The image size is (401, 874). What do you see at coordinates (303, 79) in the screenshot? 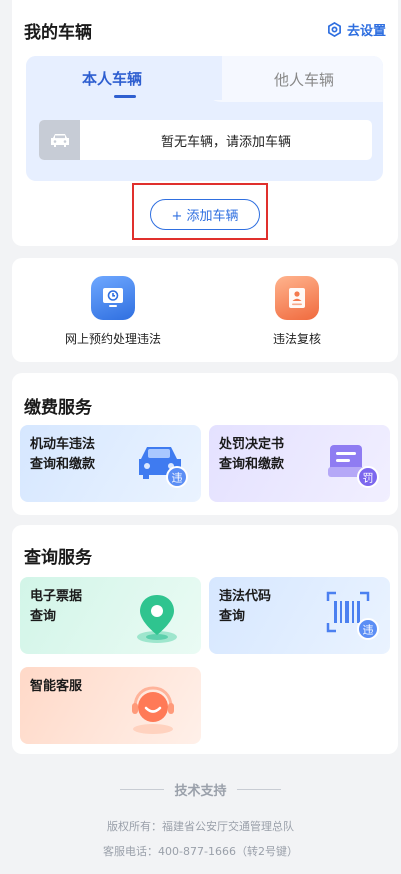
I see `tab-others-label: 他人车辆` at bounding box center [303, 79].